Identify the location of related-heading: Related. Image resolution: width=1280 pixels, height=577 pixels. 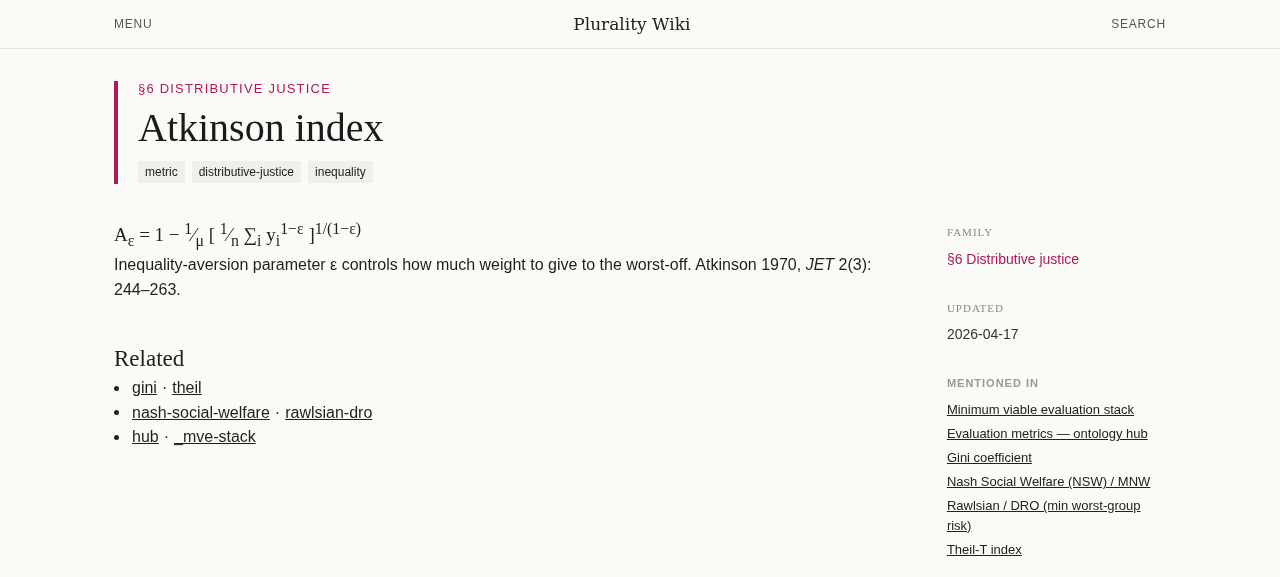
(150, 359).